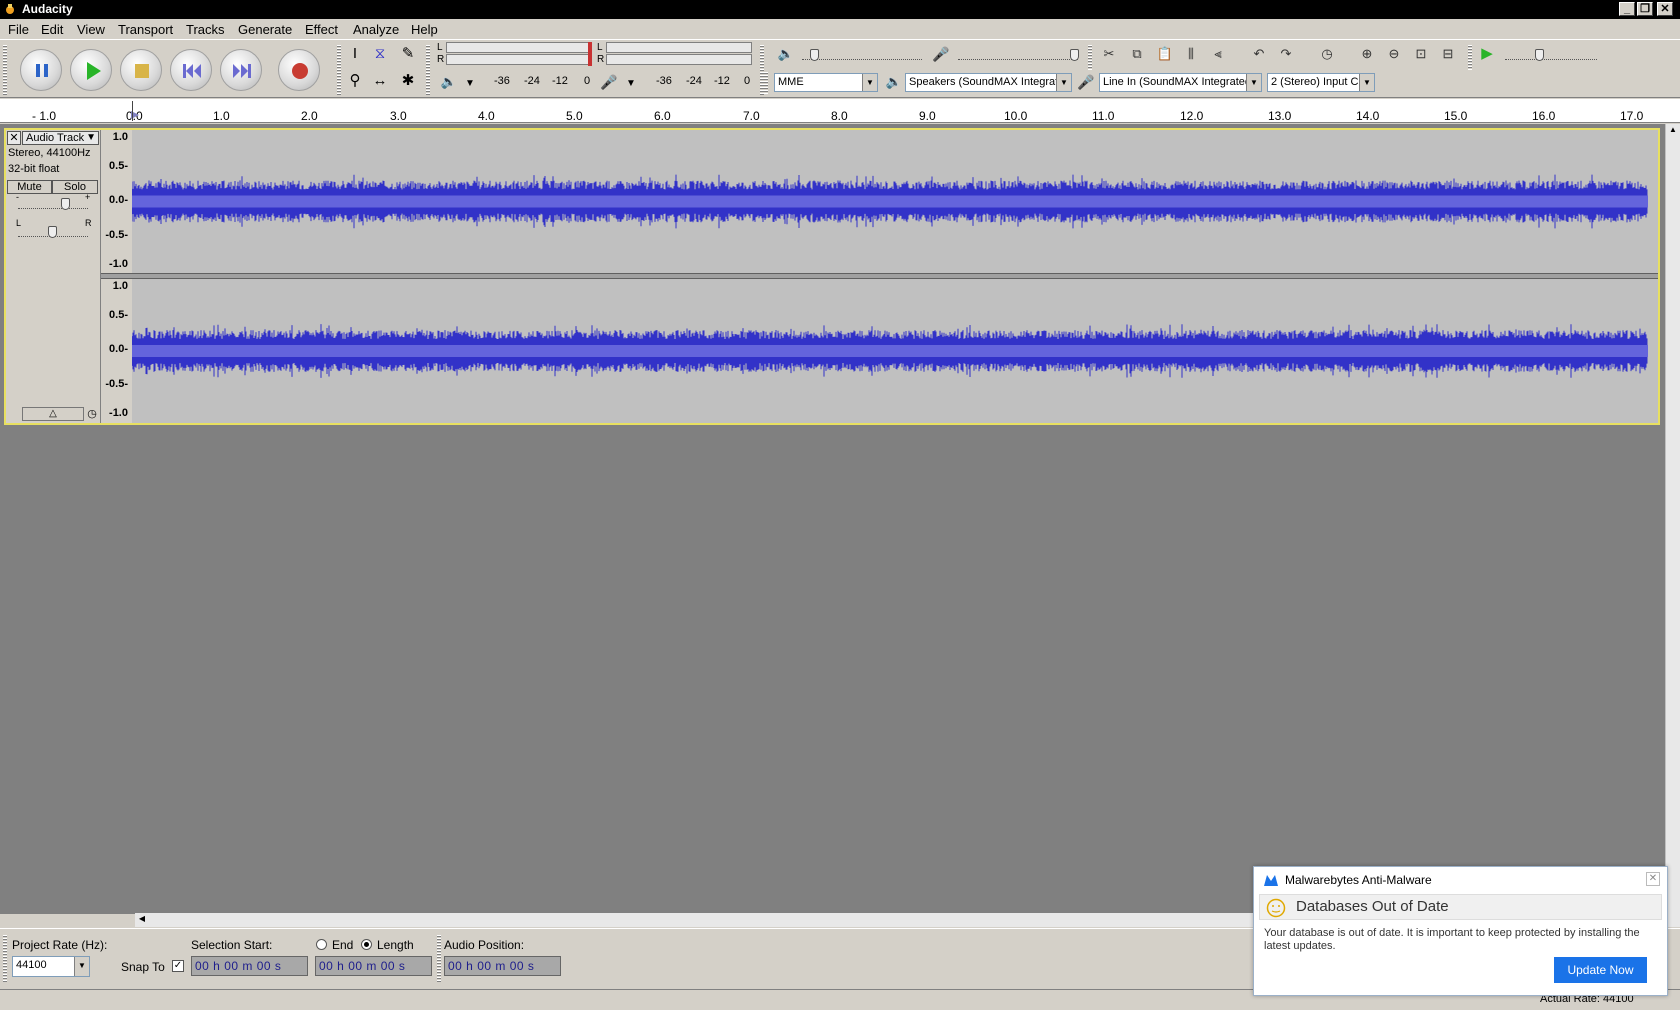 This screenshot has width=1680, height=1010. What do you see at coordinates (241, 70) in the screenshot?
I see `skip-to-end-button` at bounding box center [241, 70].